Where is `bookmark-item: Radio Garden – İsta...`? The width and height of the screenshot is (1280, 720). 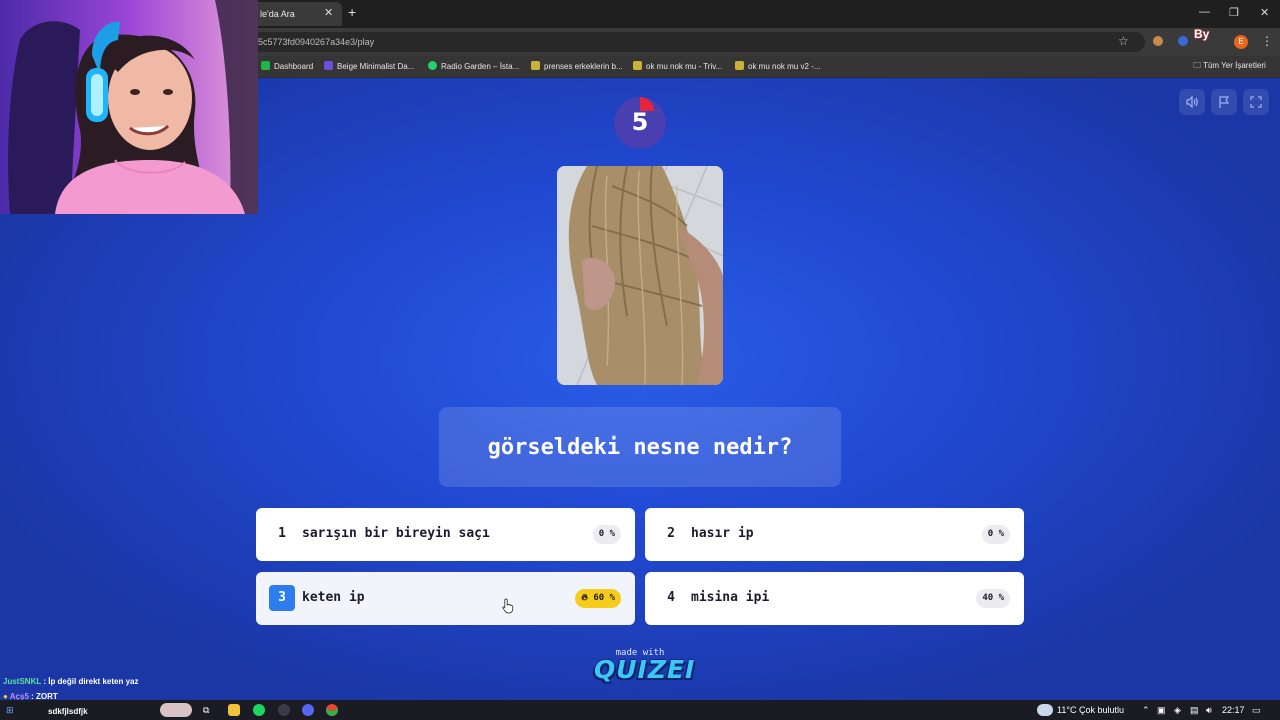 bookmark-item: Radio Garden – İsta... is located at coordinates (473, 66).